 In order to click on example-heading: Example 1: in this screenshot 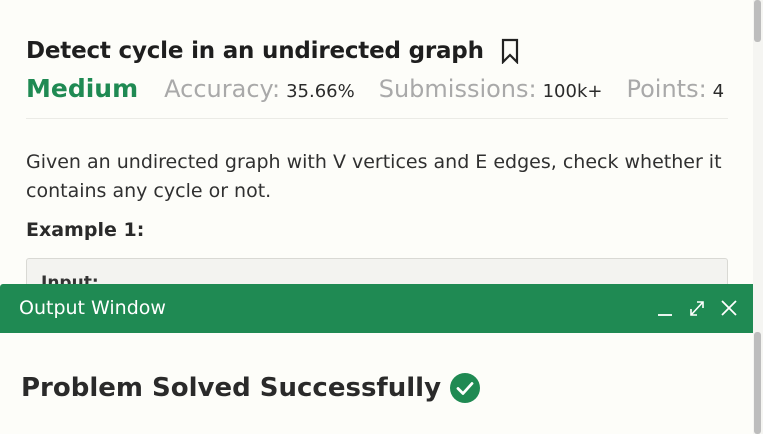, I will do `click(85, 230)`.